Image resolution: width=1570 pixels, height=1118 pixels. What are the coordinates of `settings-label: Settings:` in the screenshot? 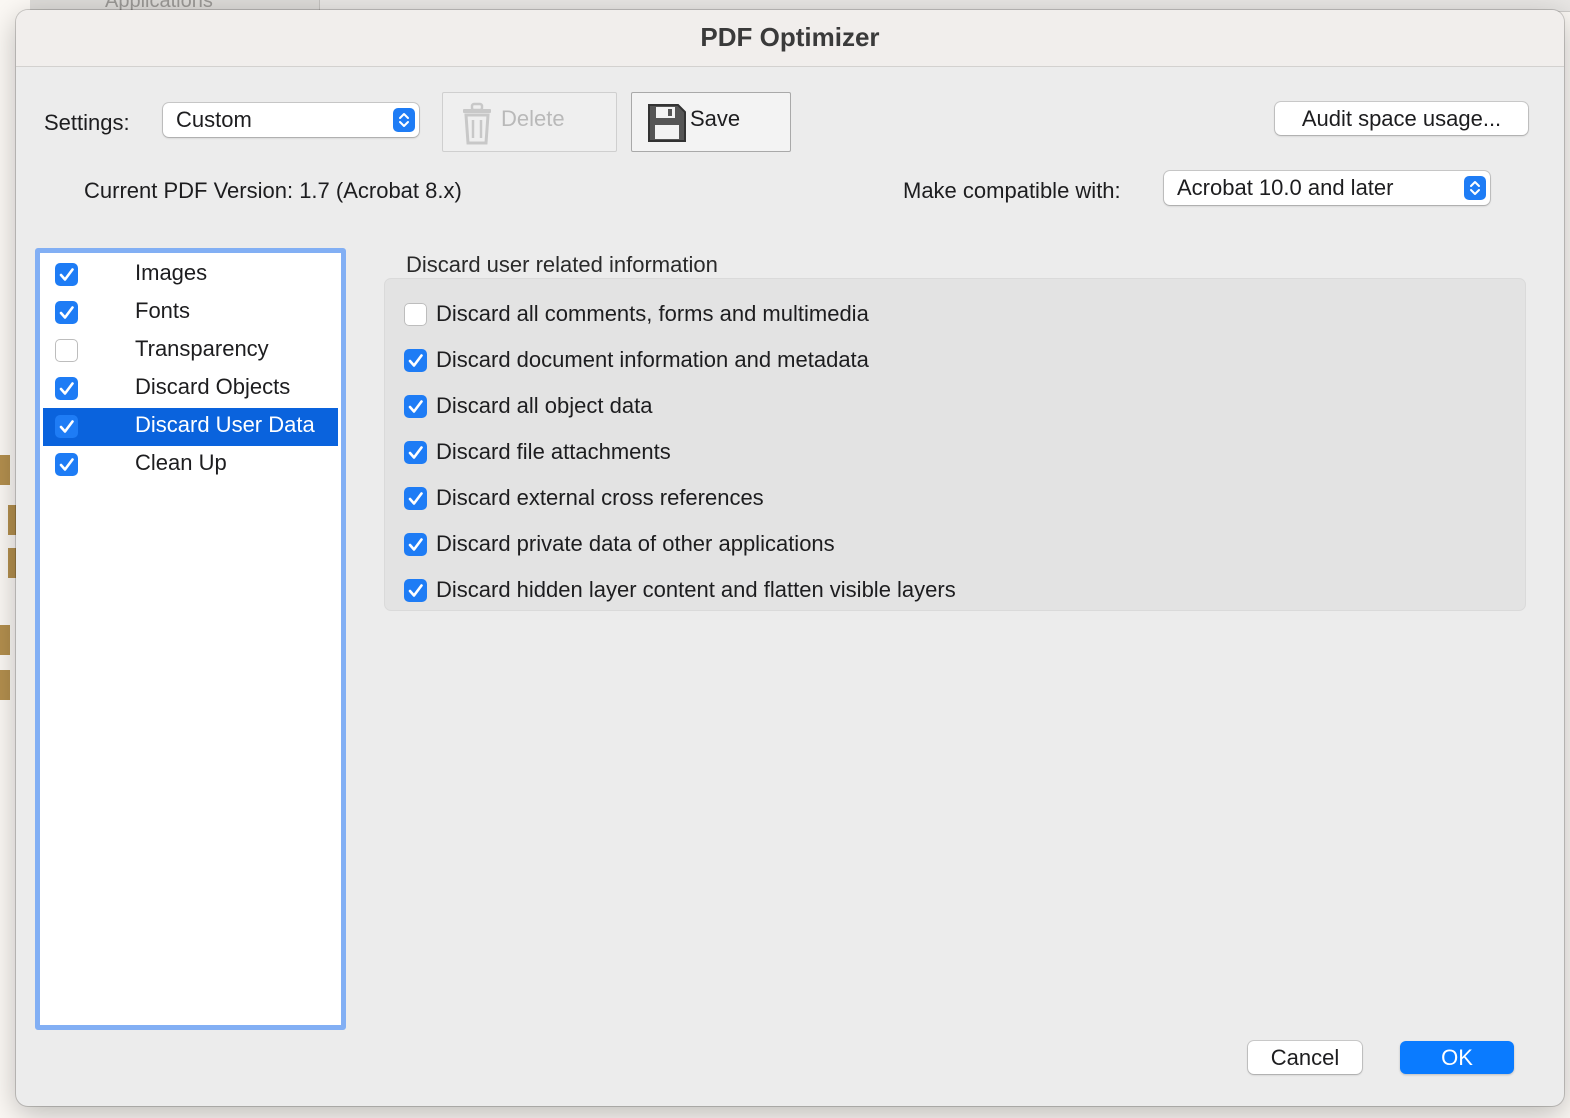 It's located at (87, 122).